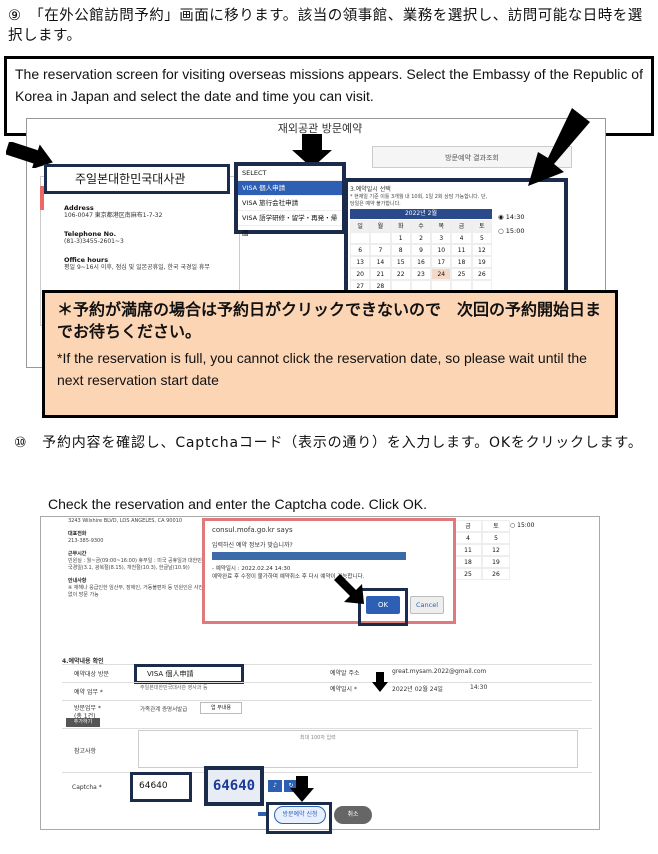 The width and height of the screenshot is (658, 854). Describe the element at coordinates (400, 274) in the screenshot. I see `calendar-day: 22` at that location.